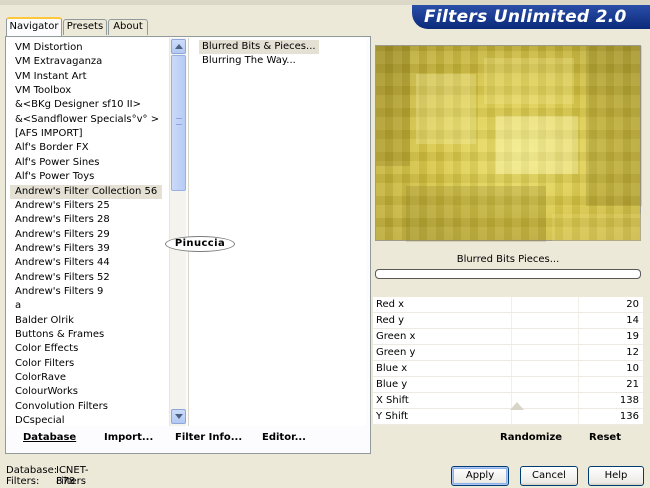 The width and height of the screenshot is (650, 488). I want to click on category-item: Andrew's Filter Collection 56, so click(86, 191).